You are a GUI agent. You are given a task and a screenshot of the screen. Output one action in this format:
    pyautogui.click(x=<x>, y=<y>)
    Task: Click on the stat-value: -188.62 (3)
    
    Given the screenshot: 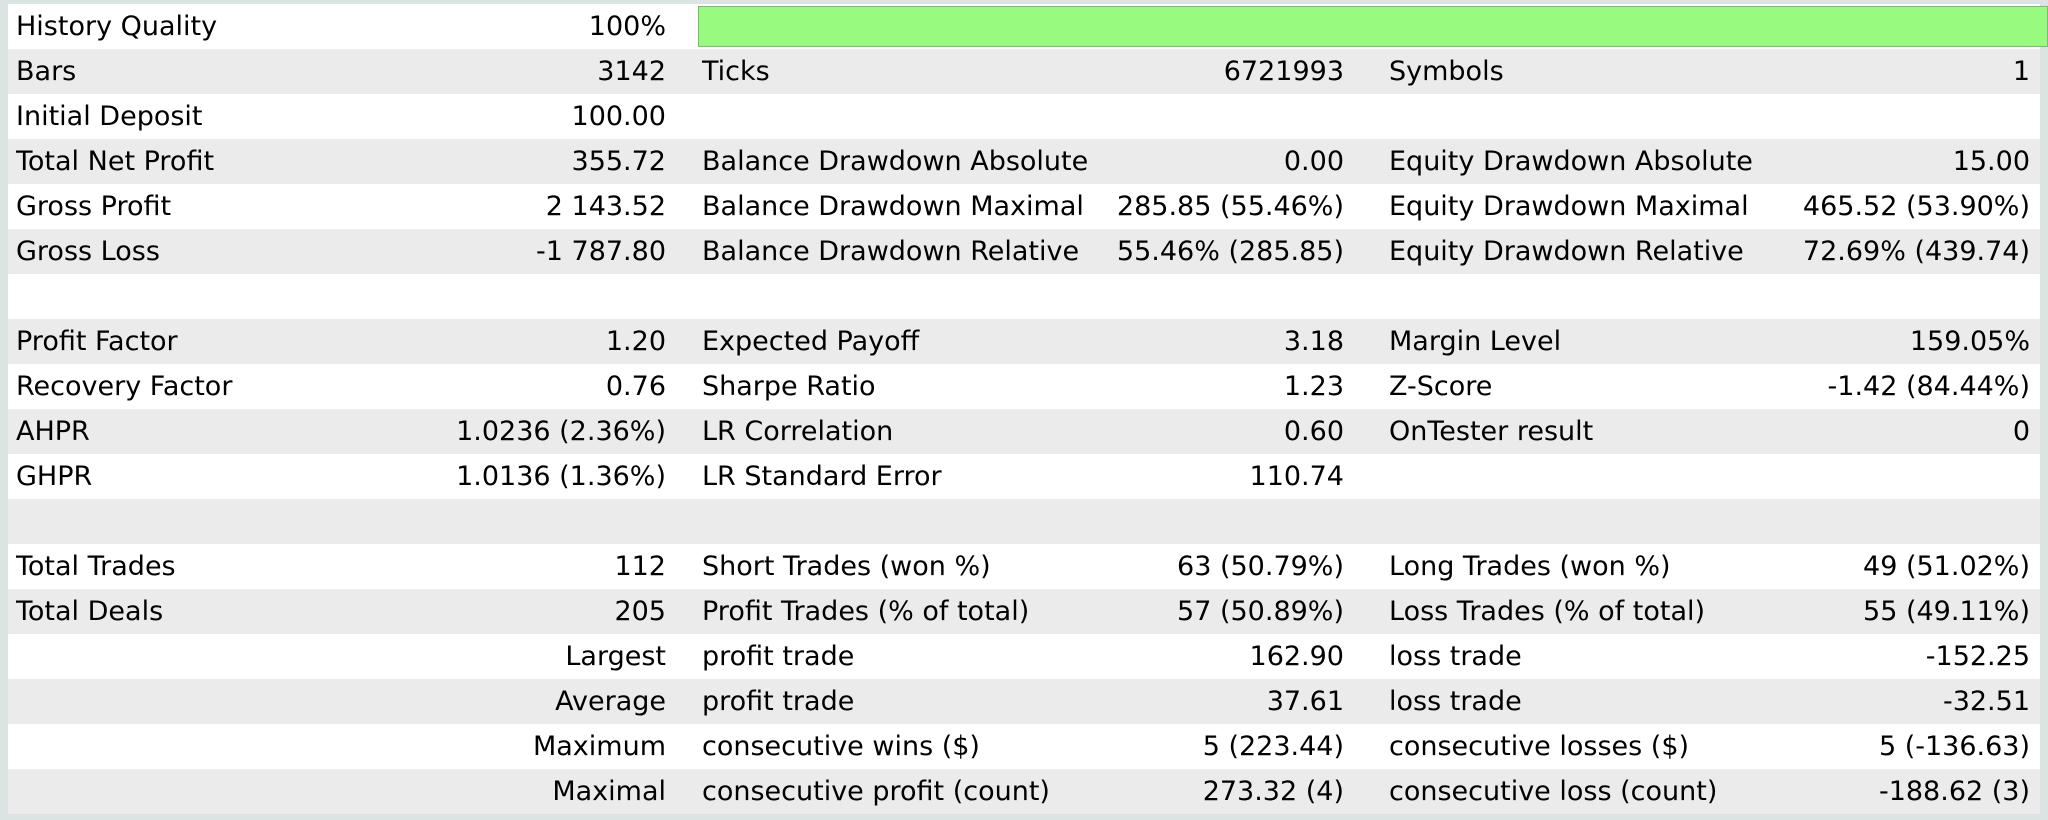 What is the action you would take?
    pyautogui.click(x=1954, y=791)
    